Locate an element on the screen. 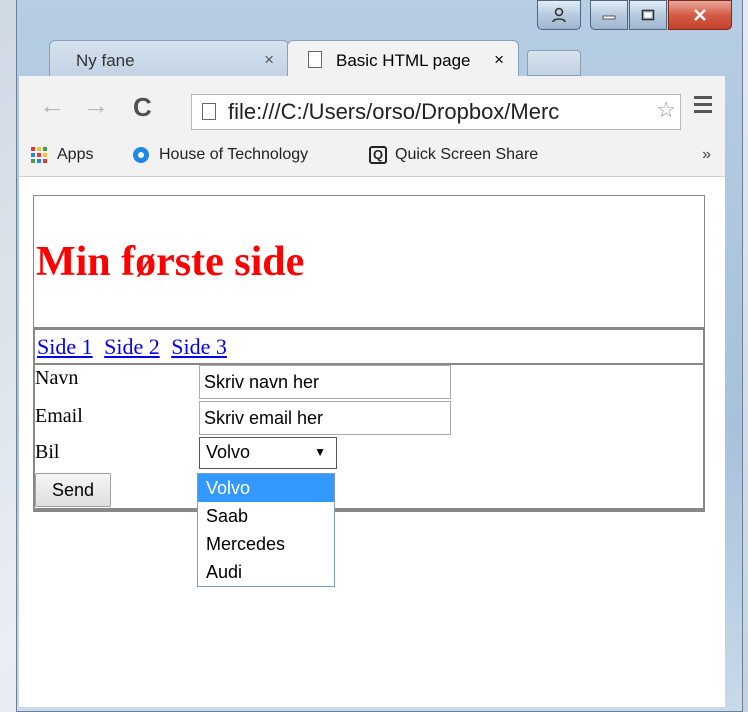 This screenshot has width=748, height=712. reload-icon: C is located at coordinates (142, 107).